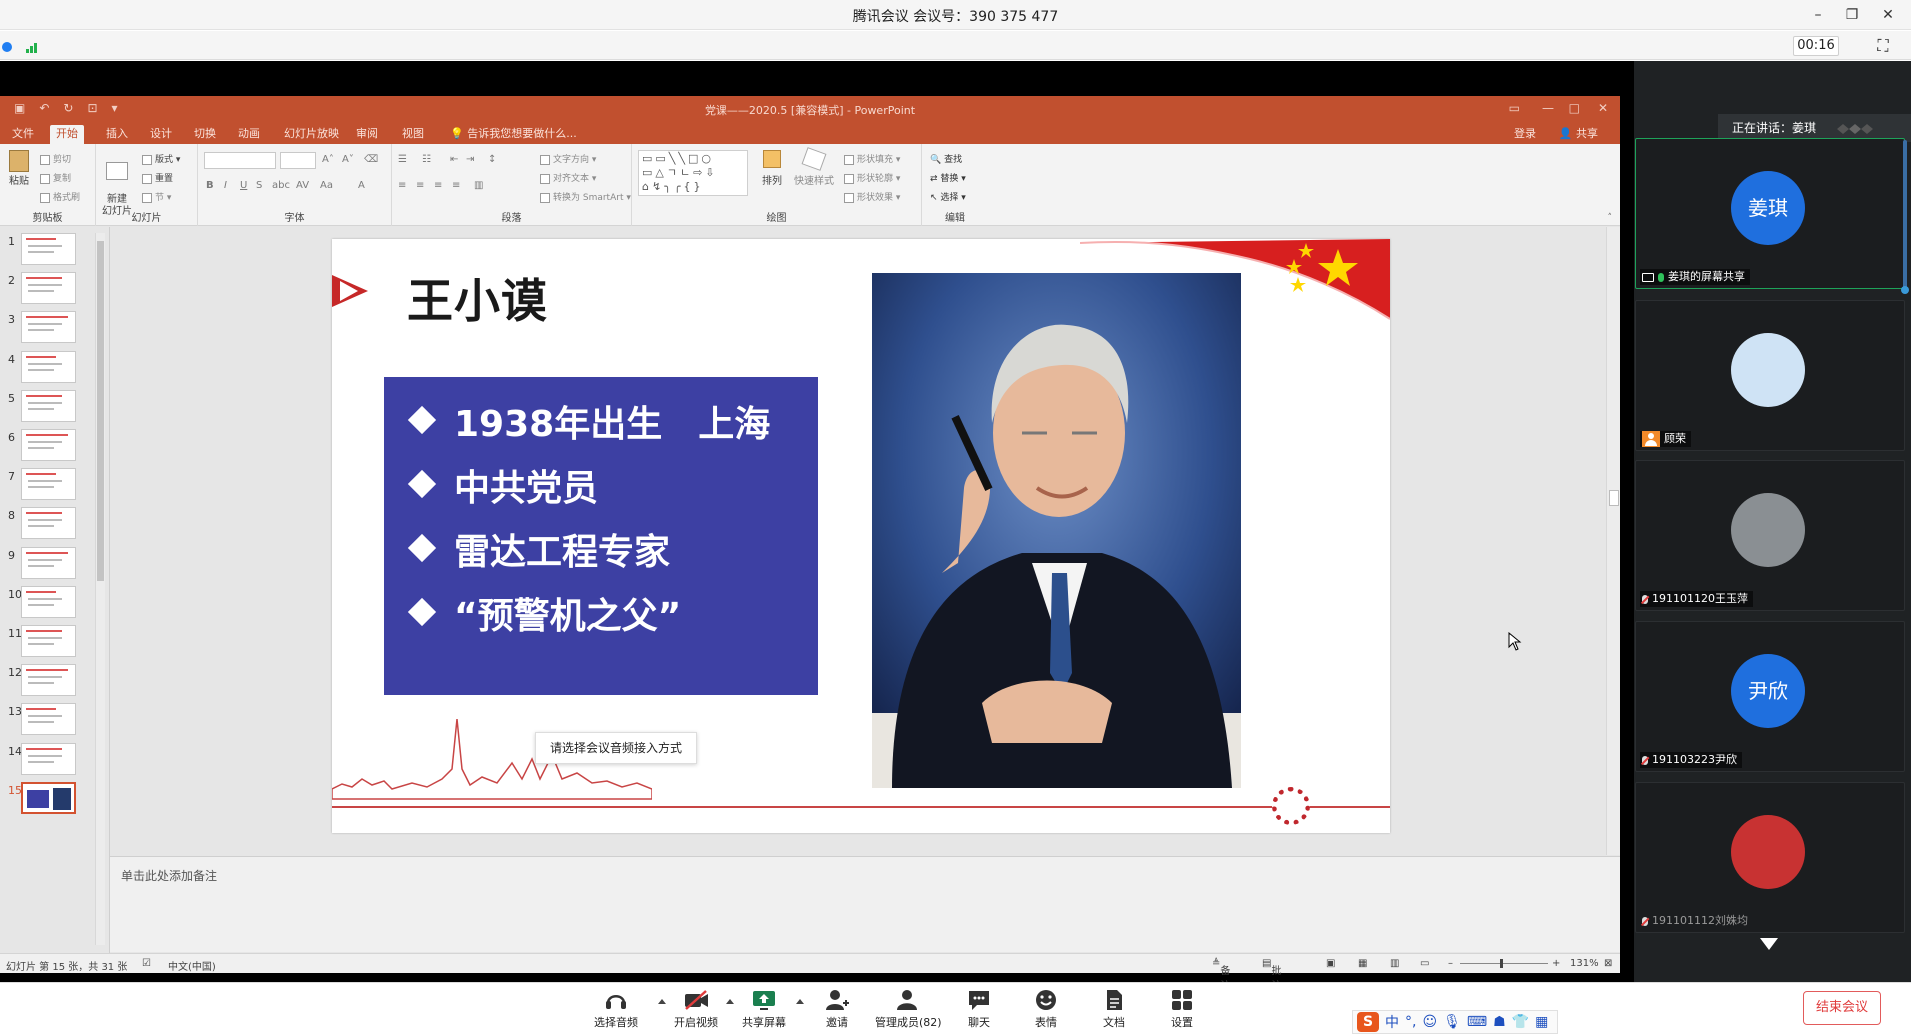 The width and height of the screenshot is (1911, 1034). Describe the element at coordinates (413, 134) in the screenshot. I see `tab-view: 视图` at that location.